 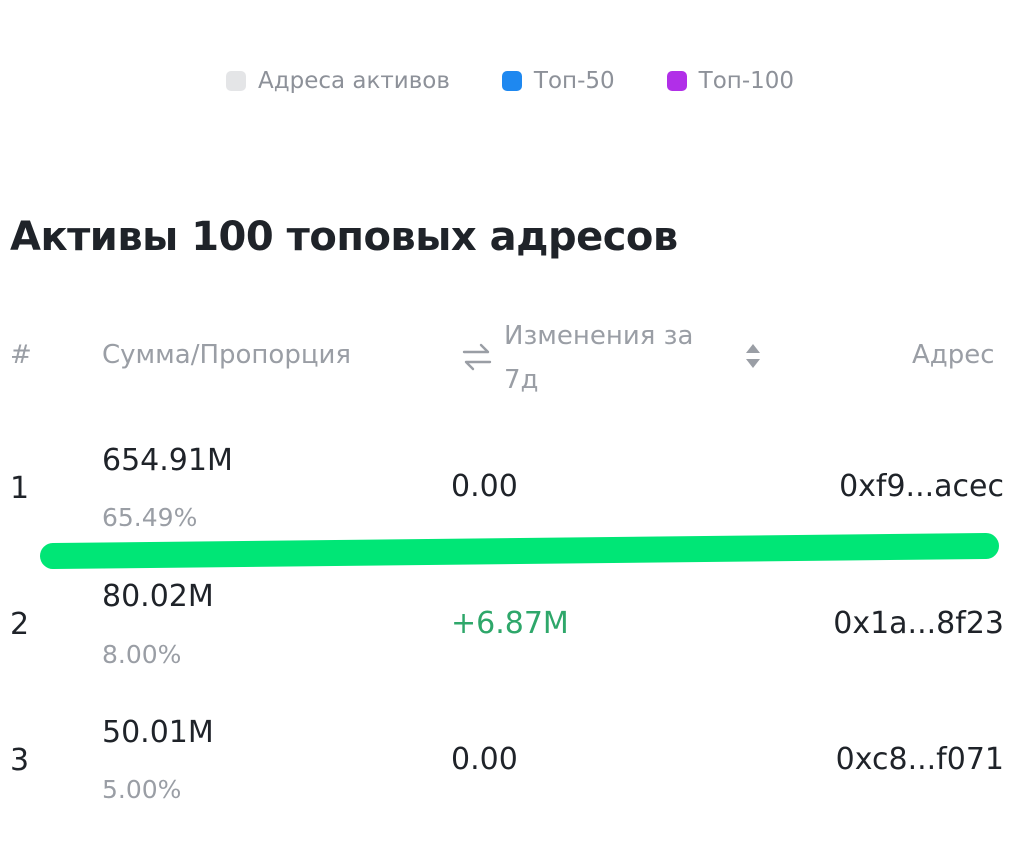 I want to click on header-sum-proportion: Сумма/Пропорция, so click(x=227, y=355).